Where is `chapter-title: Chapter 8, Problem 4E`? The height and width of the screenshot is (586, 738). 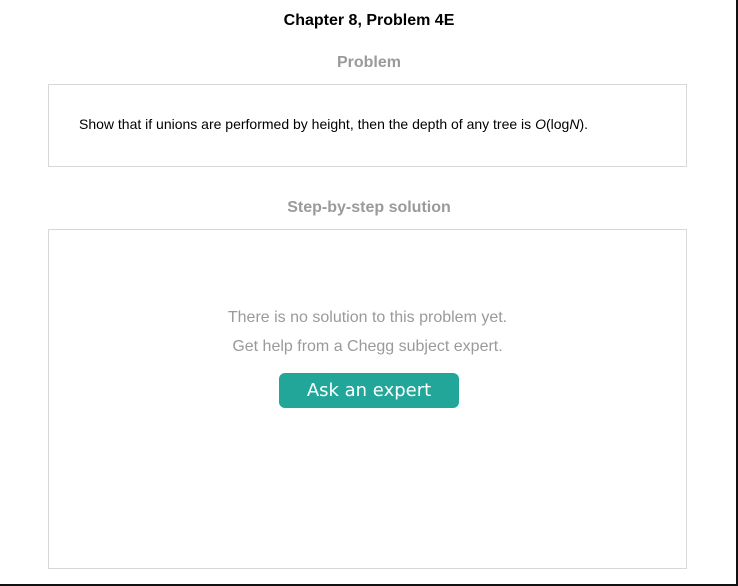
chapter-title: Chapter 8, Problem 4E is located at coordinates (369, 20).